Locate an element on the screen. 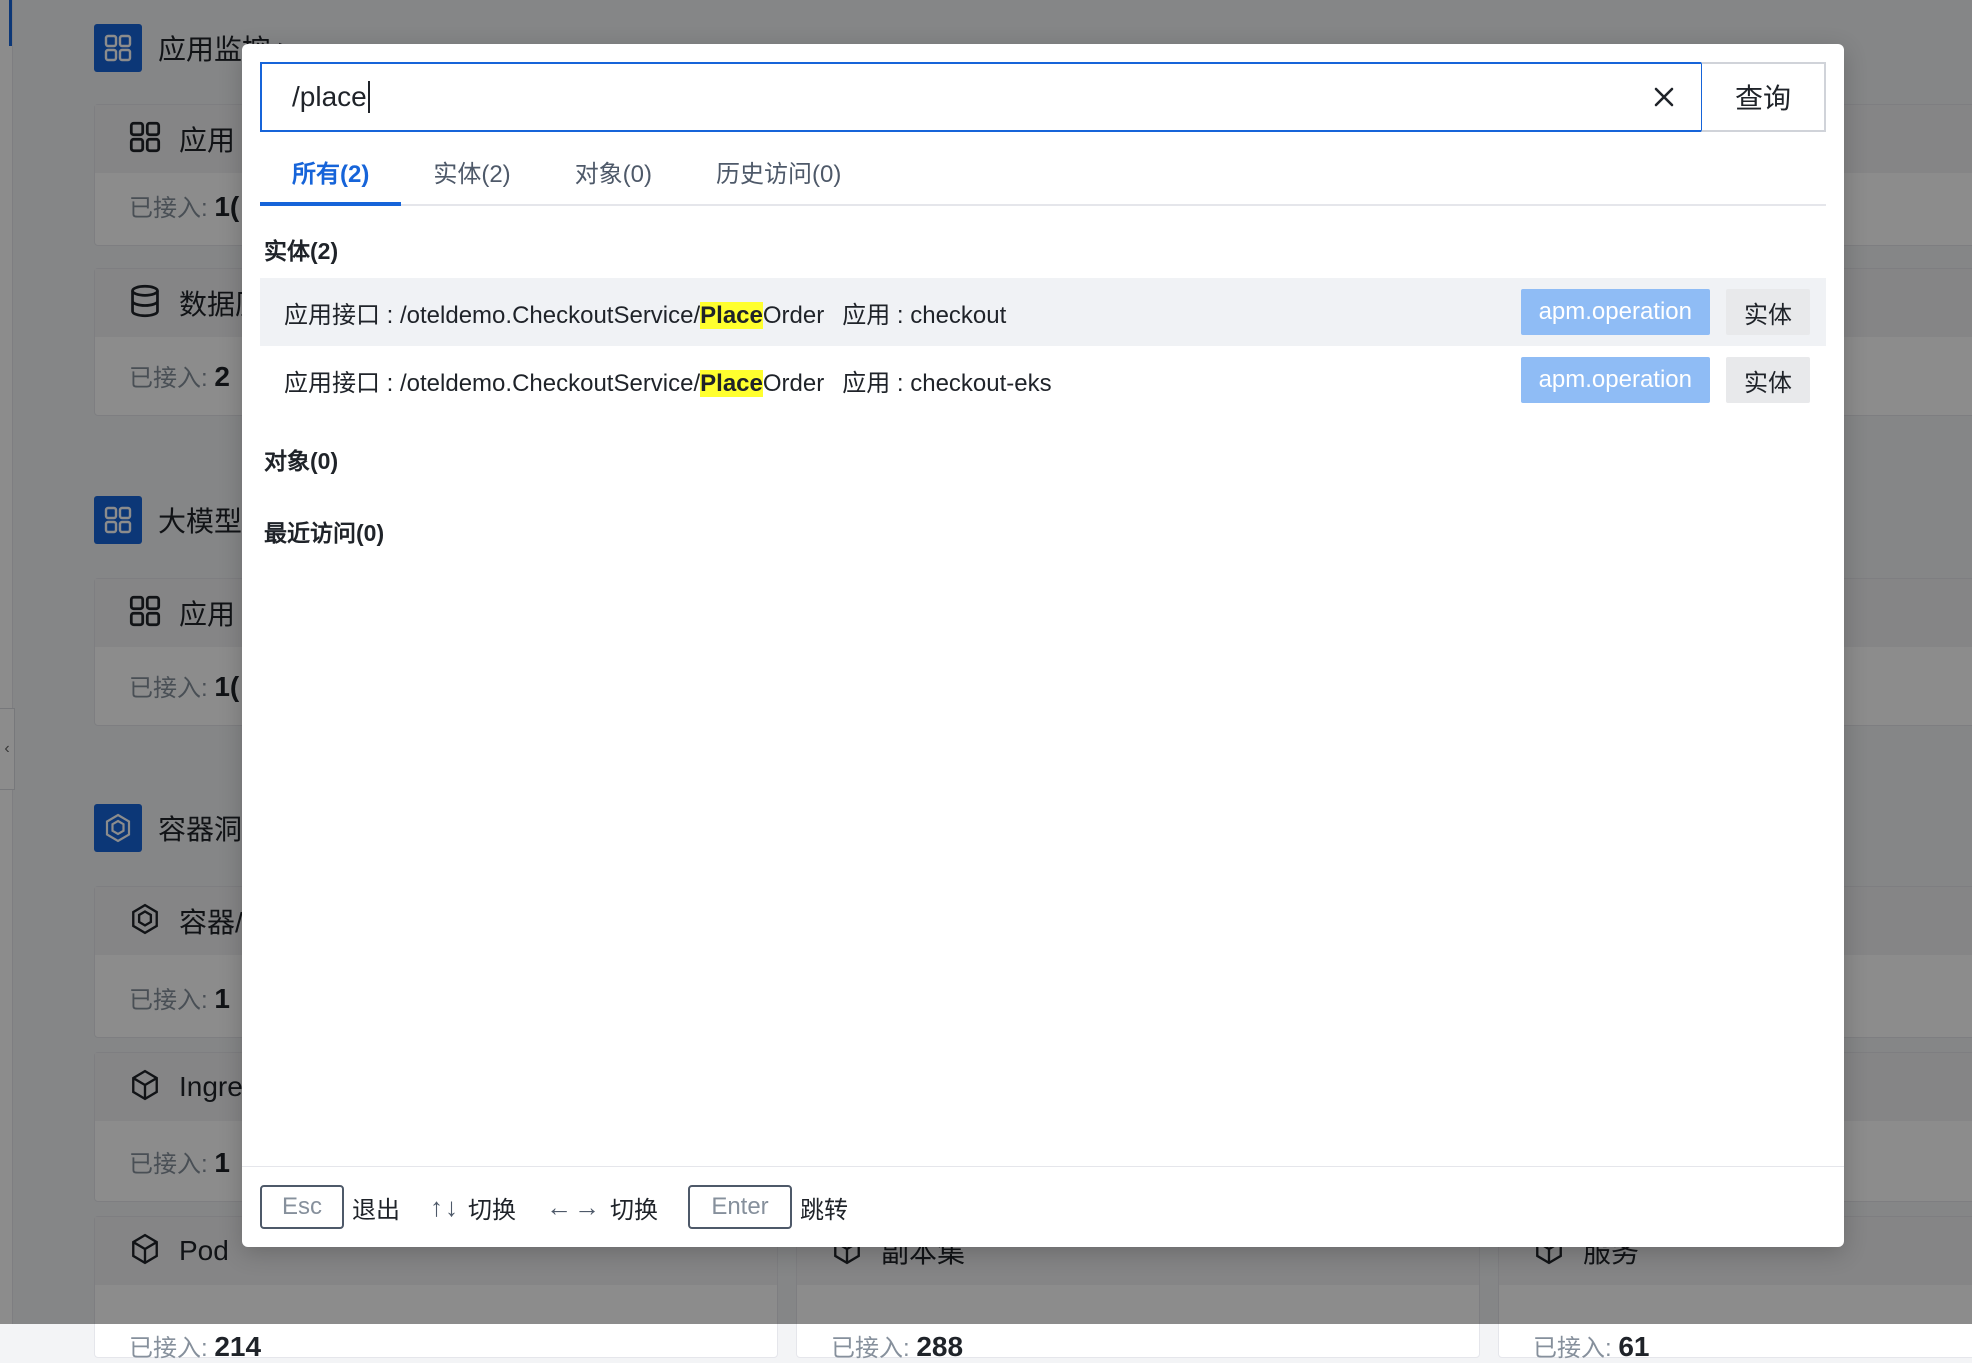  result-app: 应用 : checkout is located at coordinates (924, 315).